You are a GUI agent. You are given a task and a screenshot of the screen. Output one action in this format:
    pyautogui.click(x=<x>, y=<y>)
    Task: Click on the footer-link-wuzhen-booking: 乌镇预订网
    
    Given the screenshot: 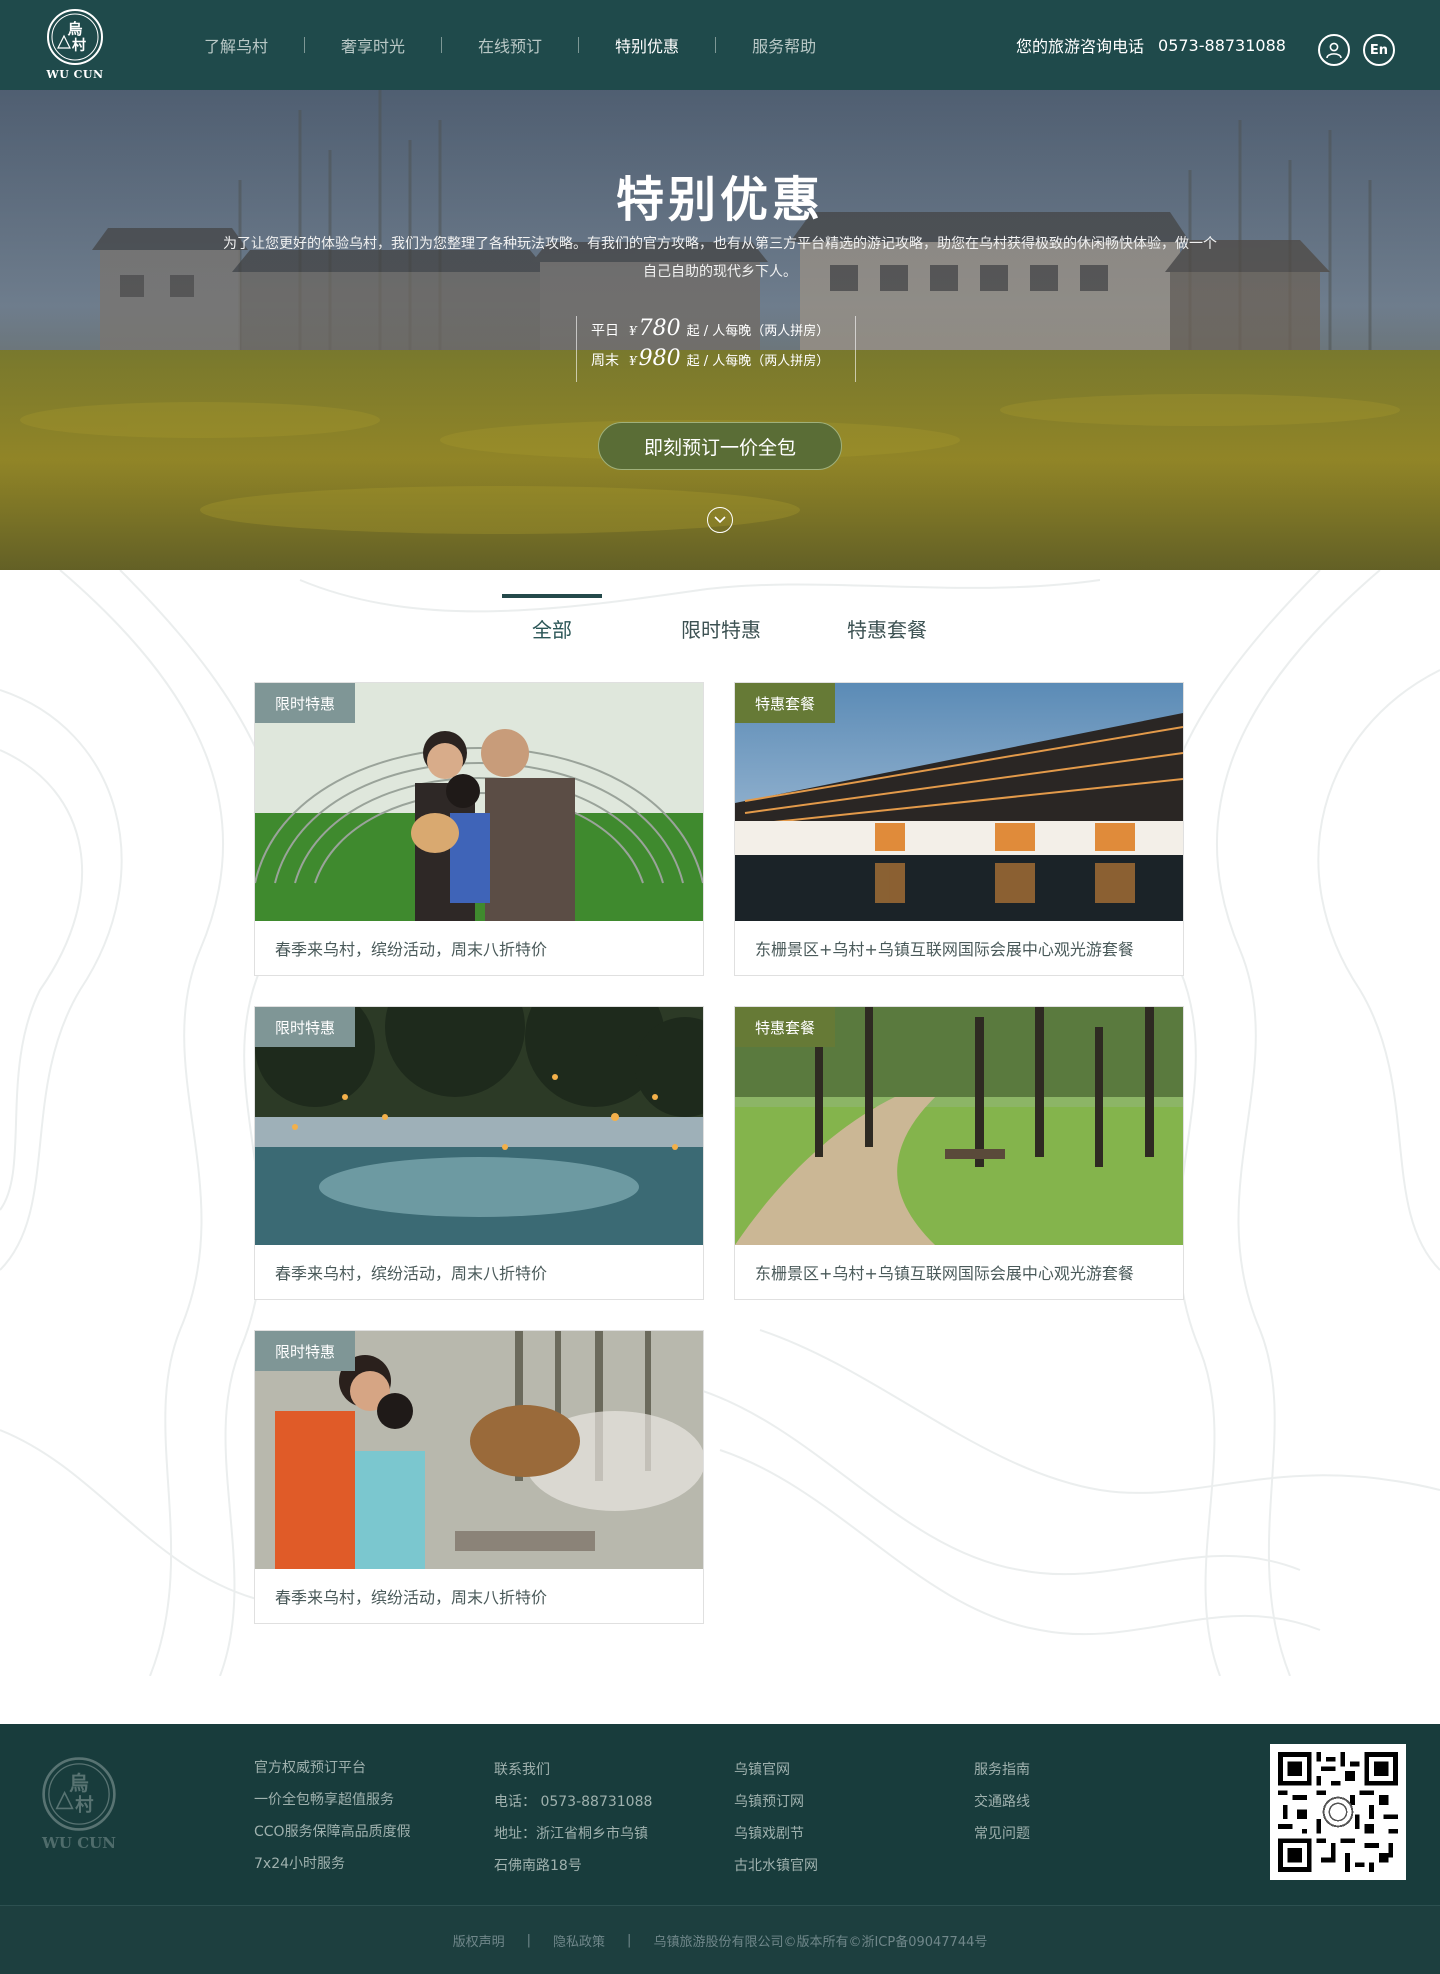 What is the action you would take?
    pyautogui.click(x=776, y=1808)
    